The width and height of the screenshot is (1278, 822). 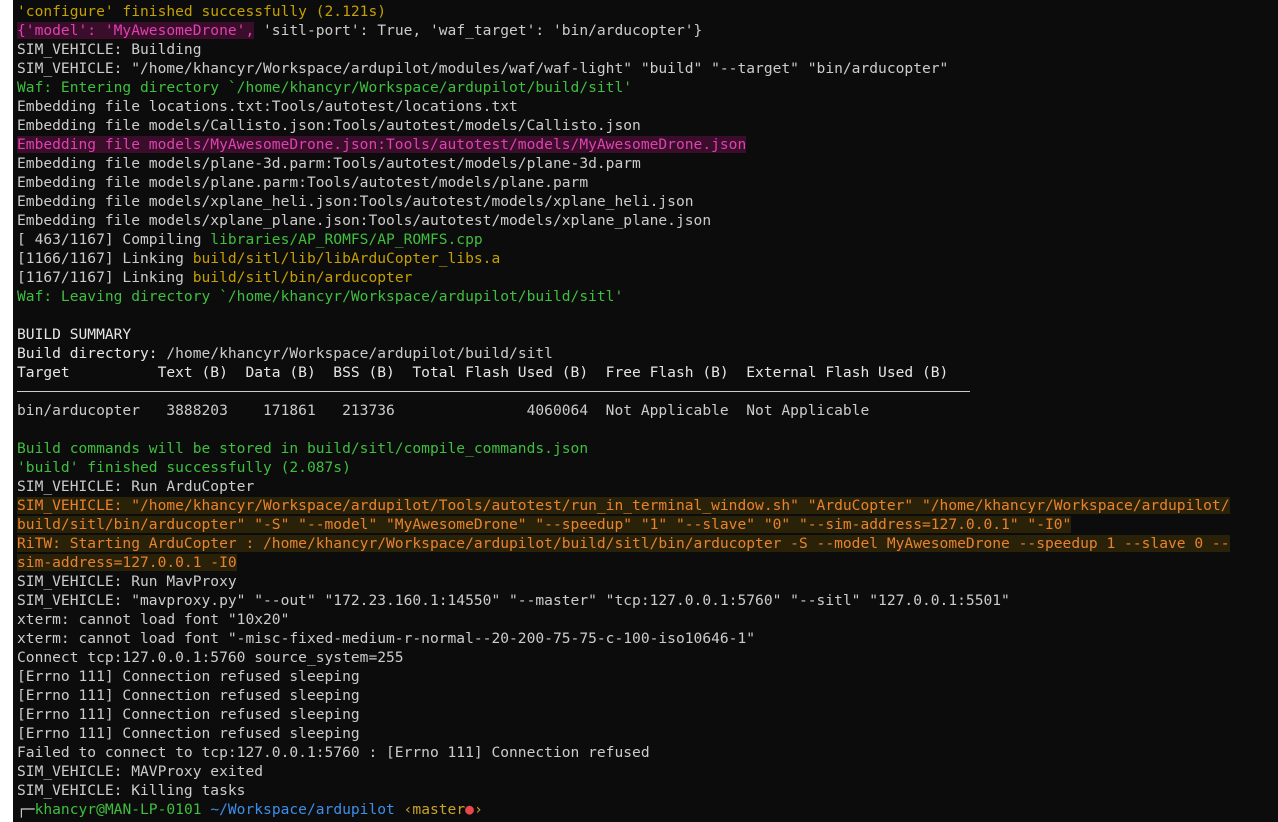 What do you see at coordinates (114, 239) in the screenshot?
I see `text-segment: [ 463/1167] Compiling` at bounding box center [114, 239].